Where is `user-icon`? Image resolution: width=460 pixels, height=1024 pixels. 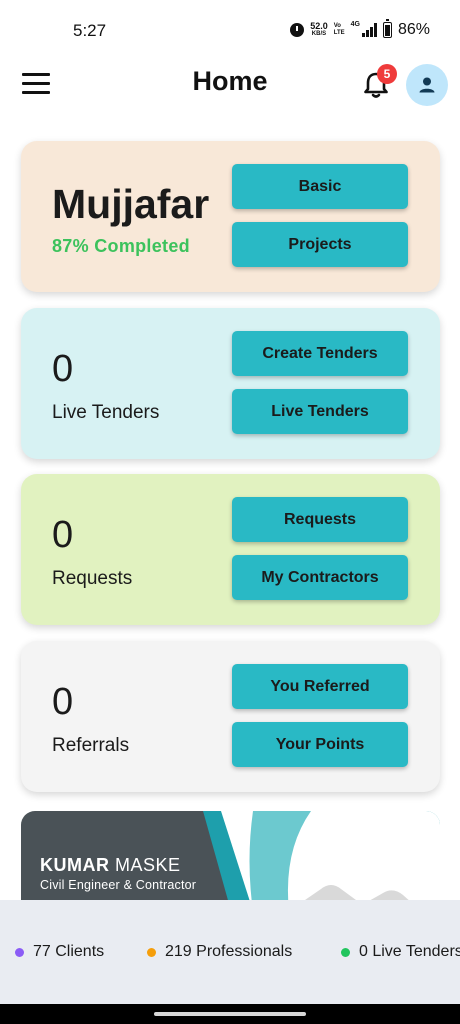 user-icon is located at coordinates (427, 85).